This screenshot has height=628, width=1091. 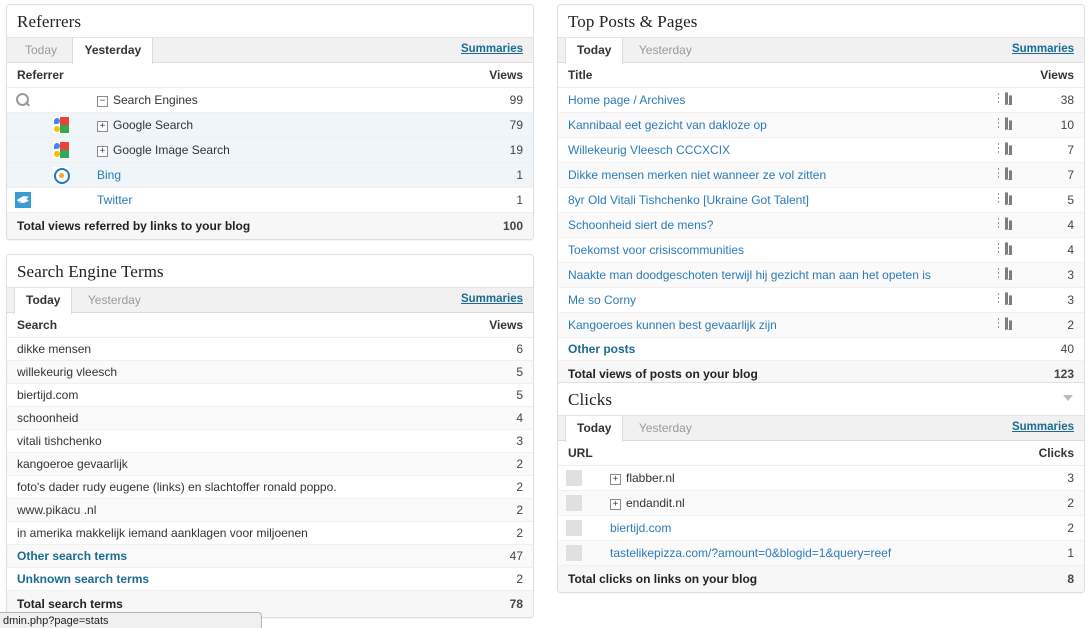 I want to click on search-term-views: 3, so click(x=497, y=441).